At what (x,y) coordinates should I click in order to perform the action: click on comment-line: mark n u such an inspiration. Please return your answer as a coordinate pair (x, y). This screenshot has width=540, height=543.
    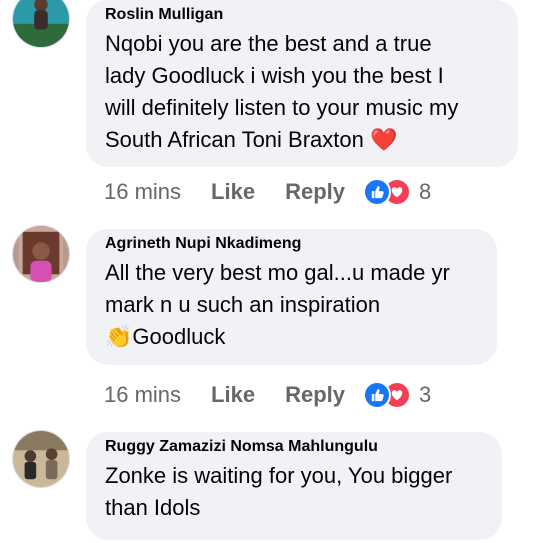
    Looking at the image, I should click on (243, 304).